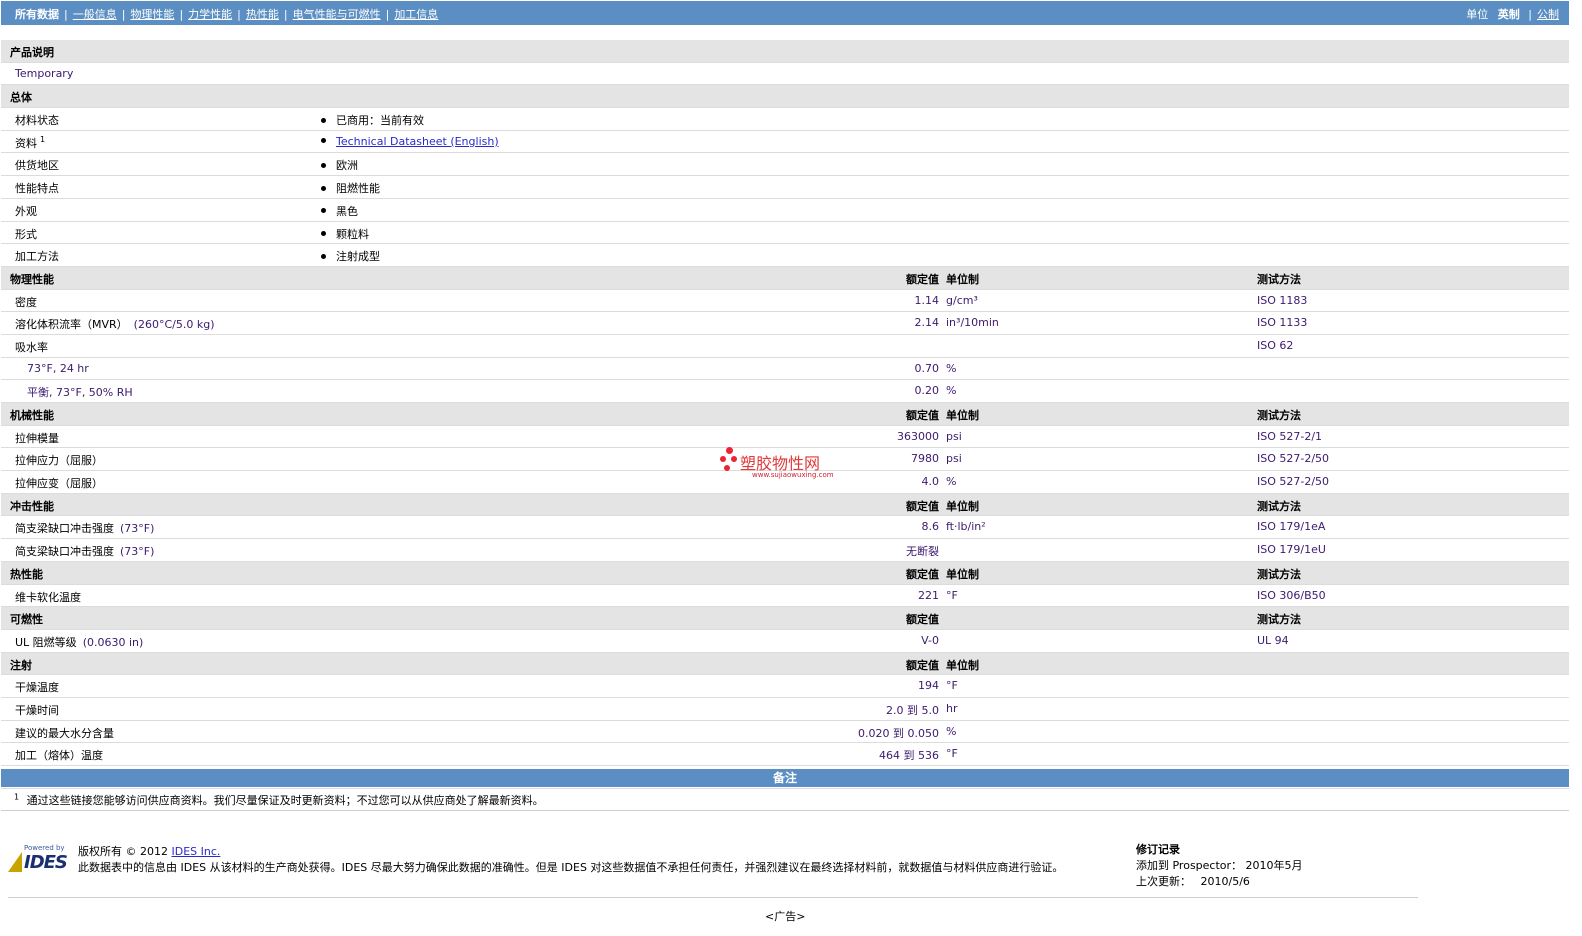 The width and height of the screenshot is (1582, 936). I want to click on row-nominal-value: 8.6, so click(930, 527).